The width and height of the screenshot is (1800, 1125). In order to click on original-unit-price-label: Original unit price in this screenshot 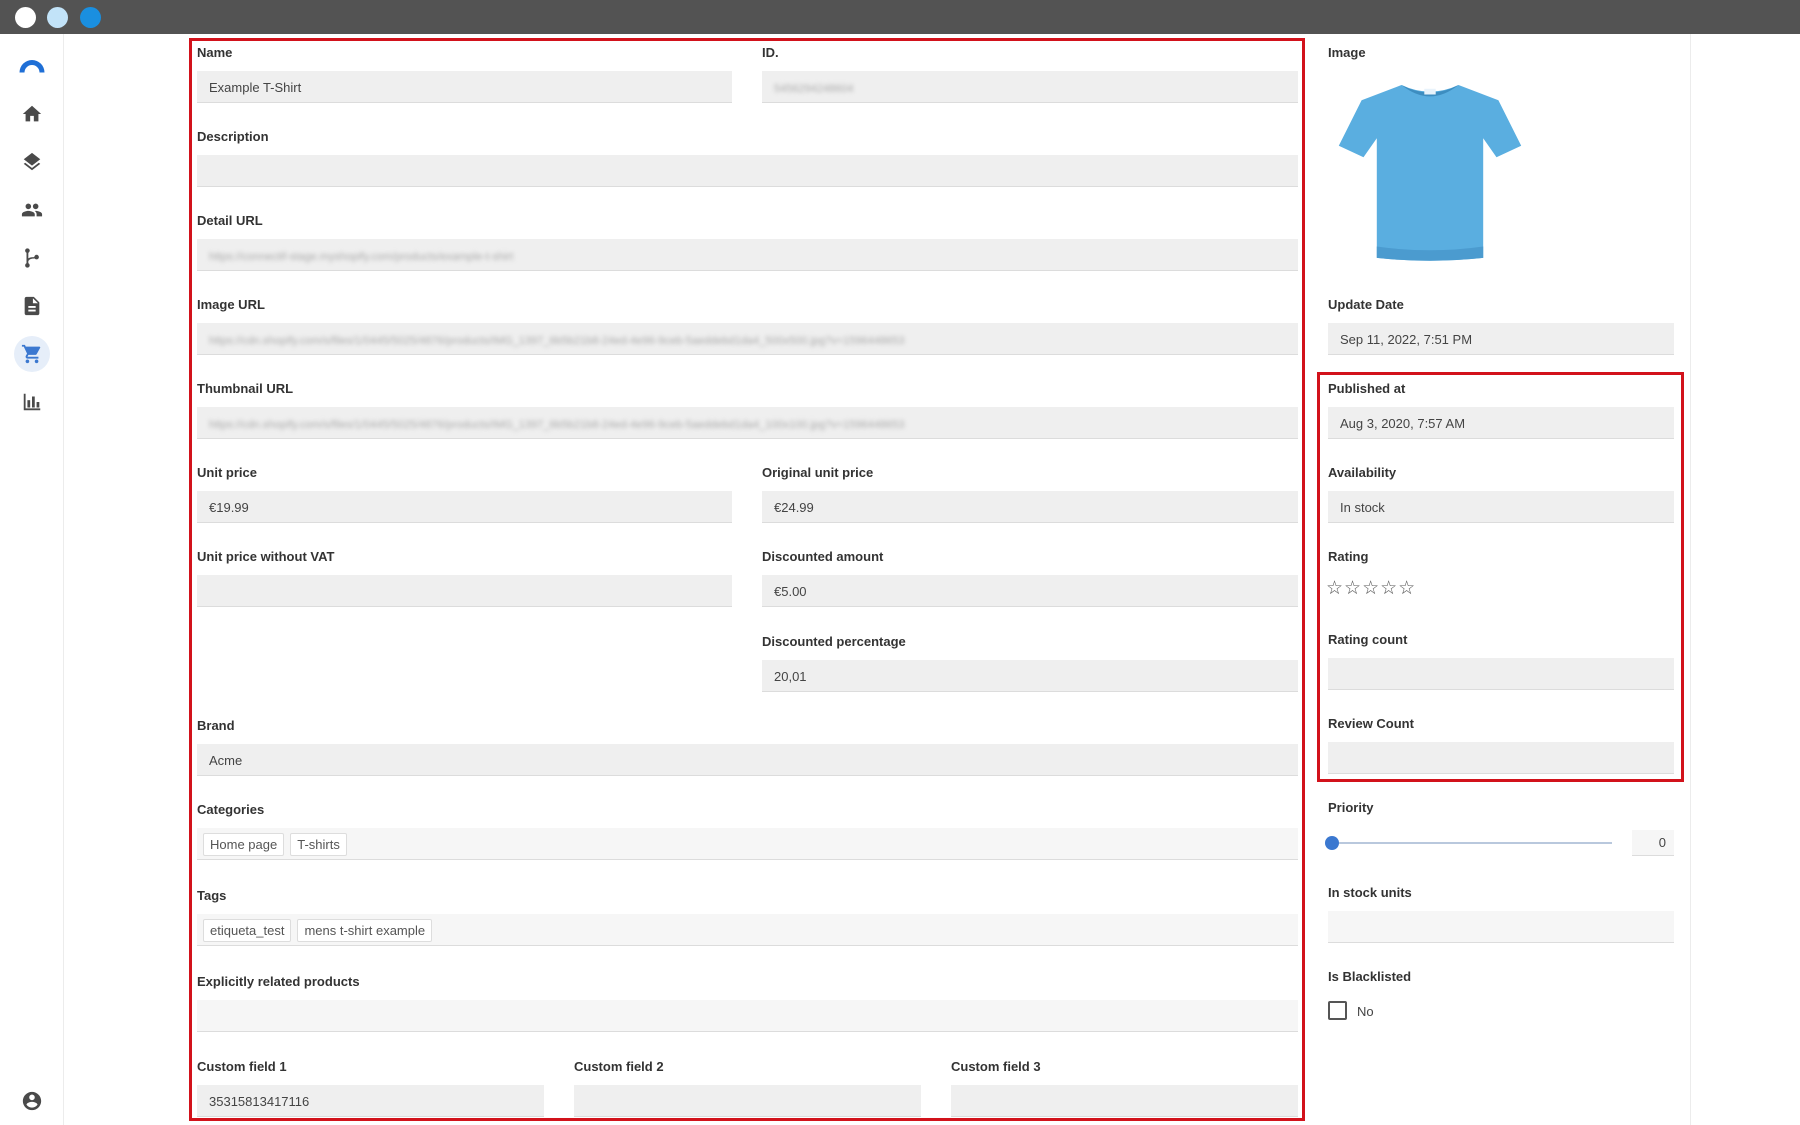, I will do `click(818, 472)`.